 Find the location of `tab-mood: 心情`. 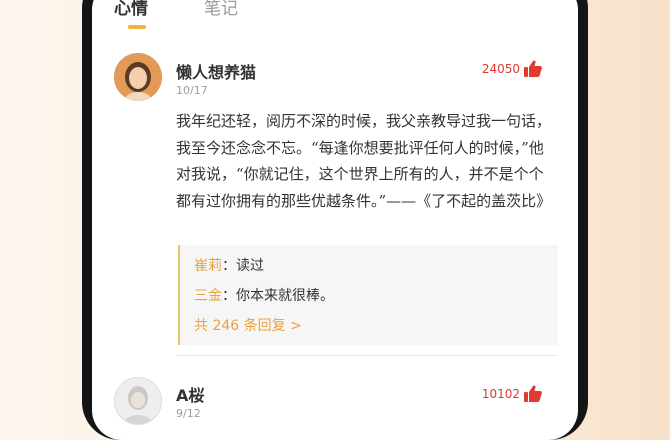

tab-mood: 心情 is located at coordinates (131, 9).